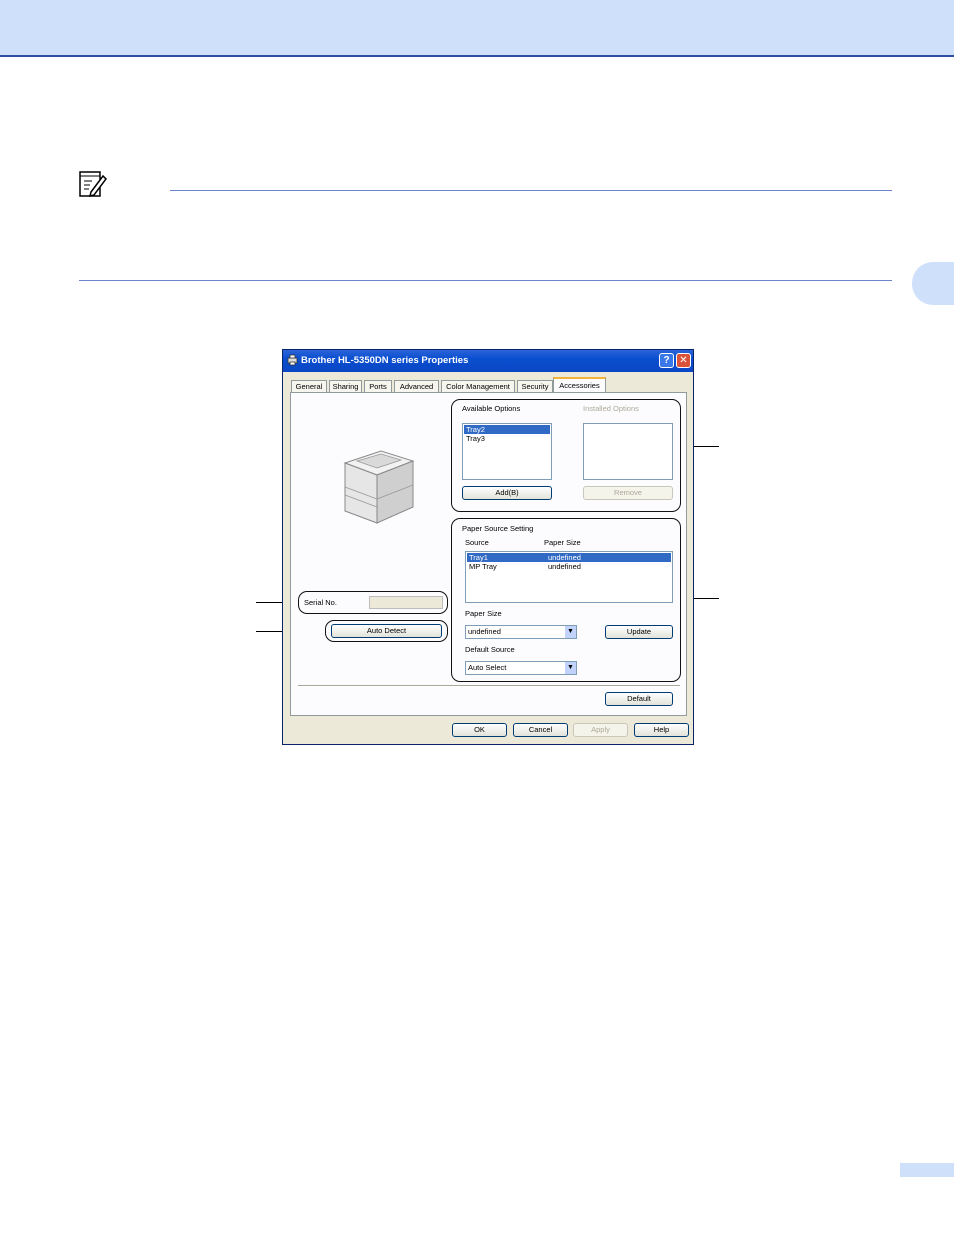 This screenshot has height=1235, width=954. Describe the element at coordinates (927, 1170) in the screenshot. I see `page-number-tab` at that location.